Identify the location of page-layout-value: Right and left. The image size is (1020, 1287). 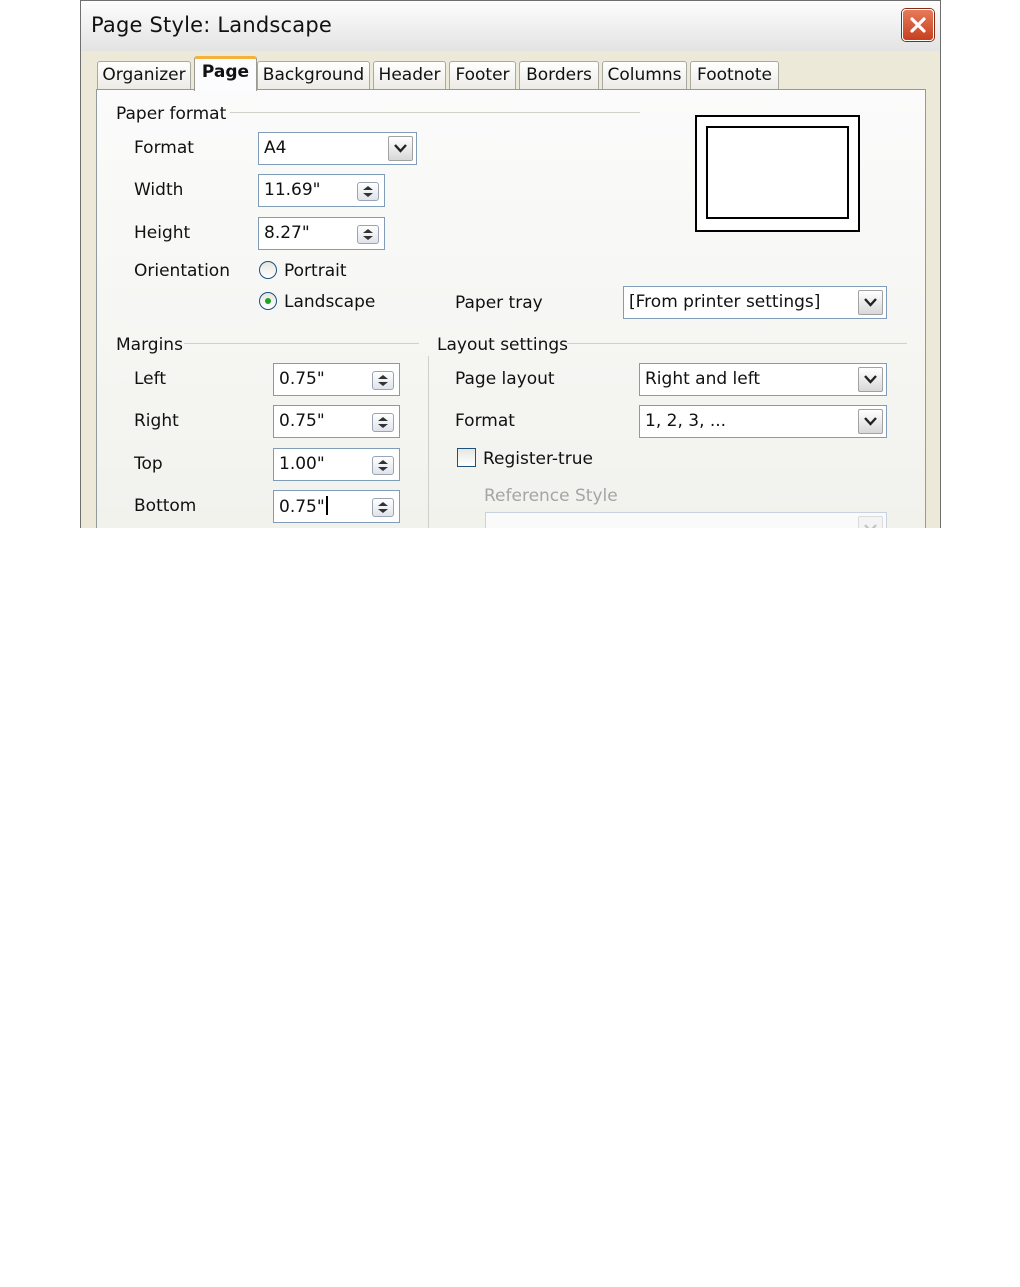
(703, 379).